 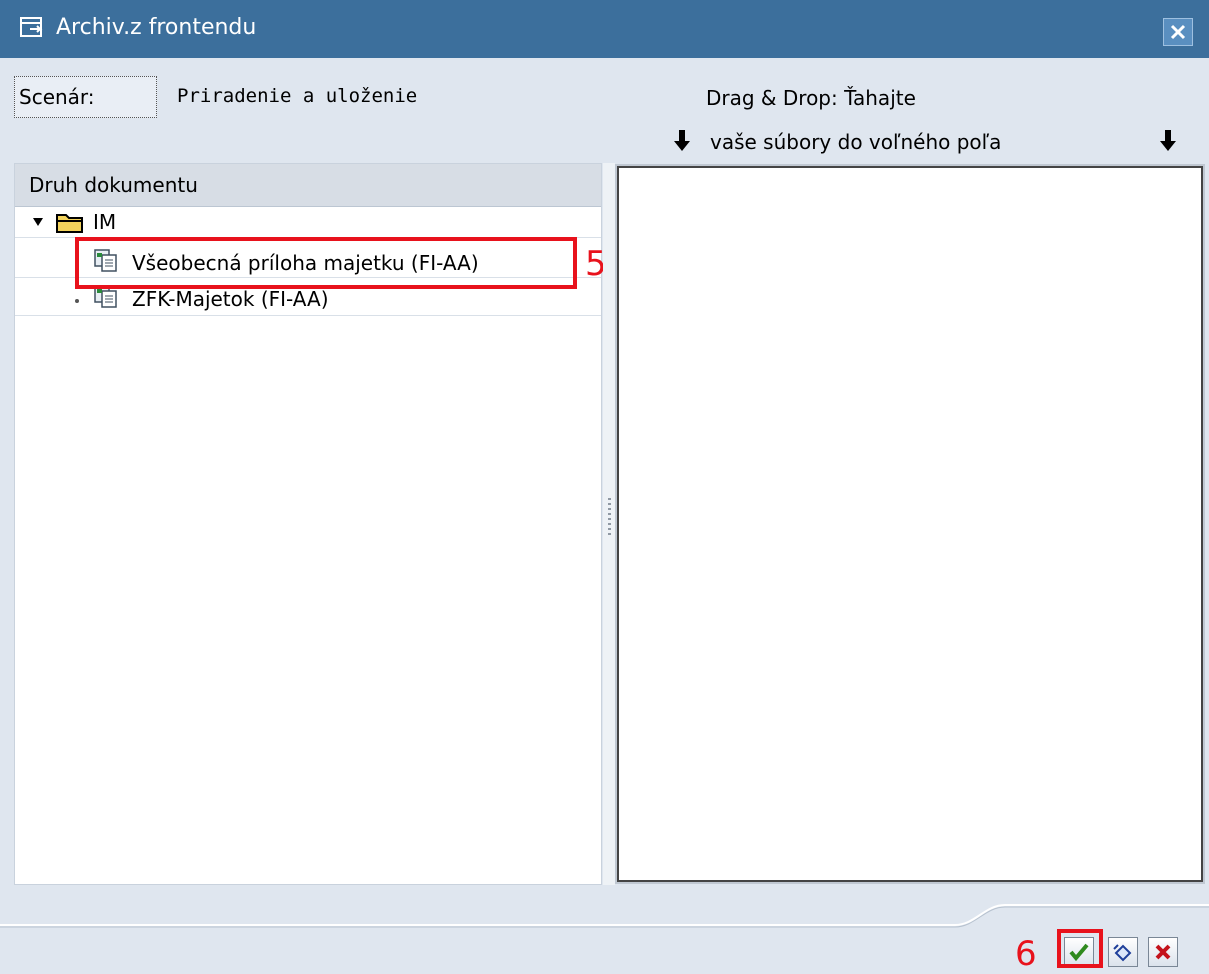 I want to click on tree-bullet, so click(x=77, y=301).